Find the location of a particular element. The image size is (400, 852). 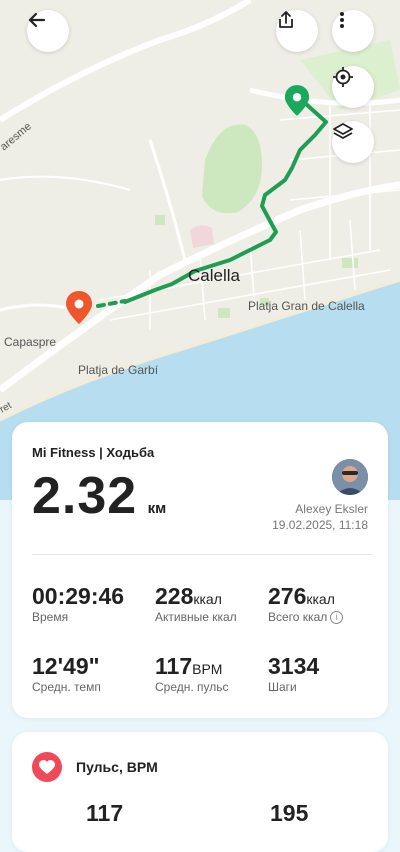

locate-button is located at coordinates (353, 87).